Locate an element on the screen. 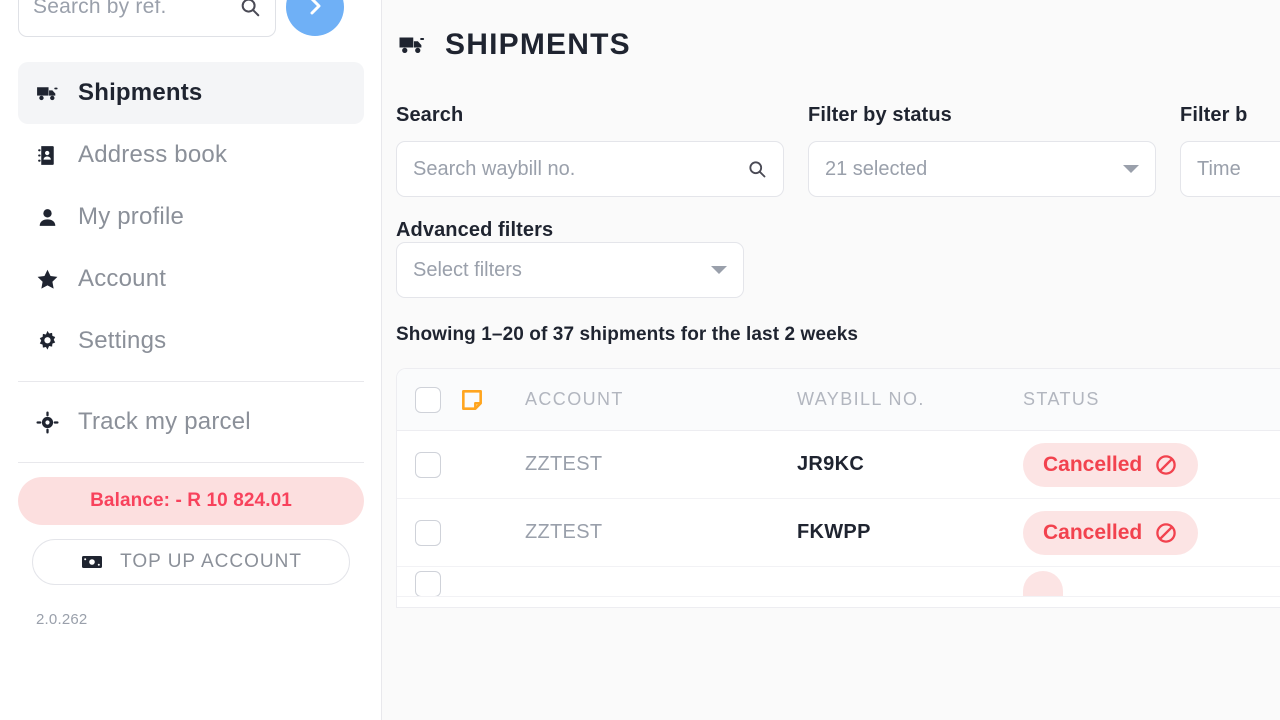  sidebar-item-track-my-parcel: Track my parcel is located at coordinates (191, 422).